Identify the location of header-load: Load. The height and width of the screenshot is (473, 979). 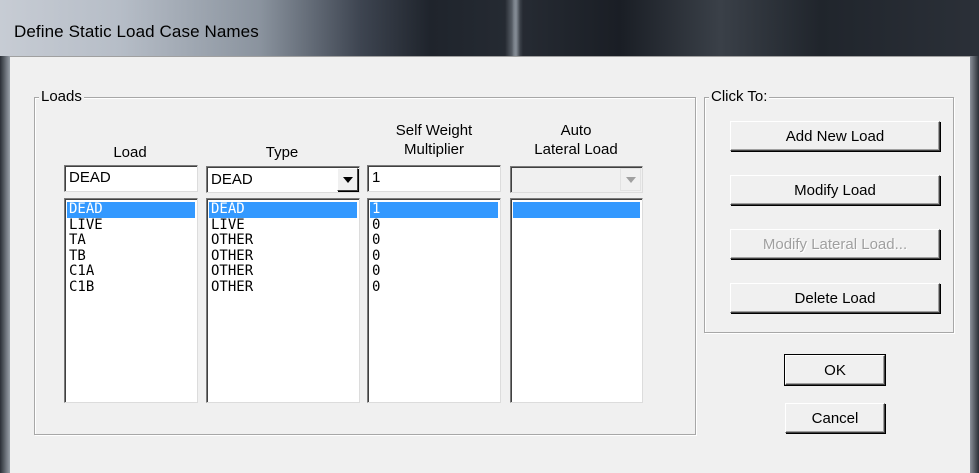
(130, 152).